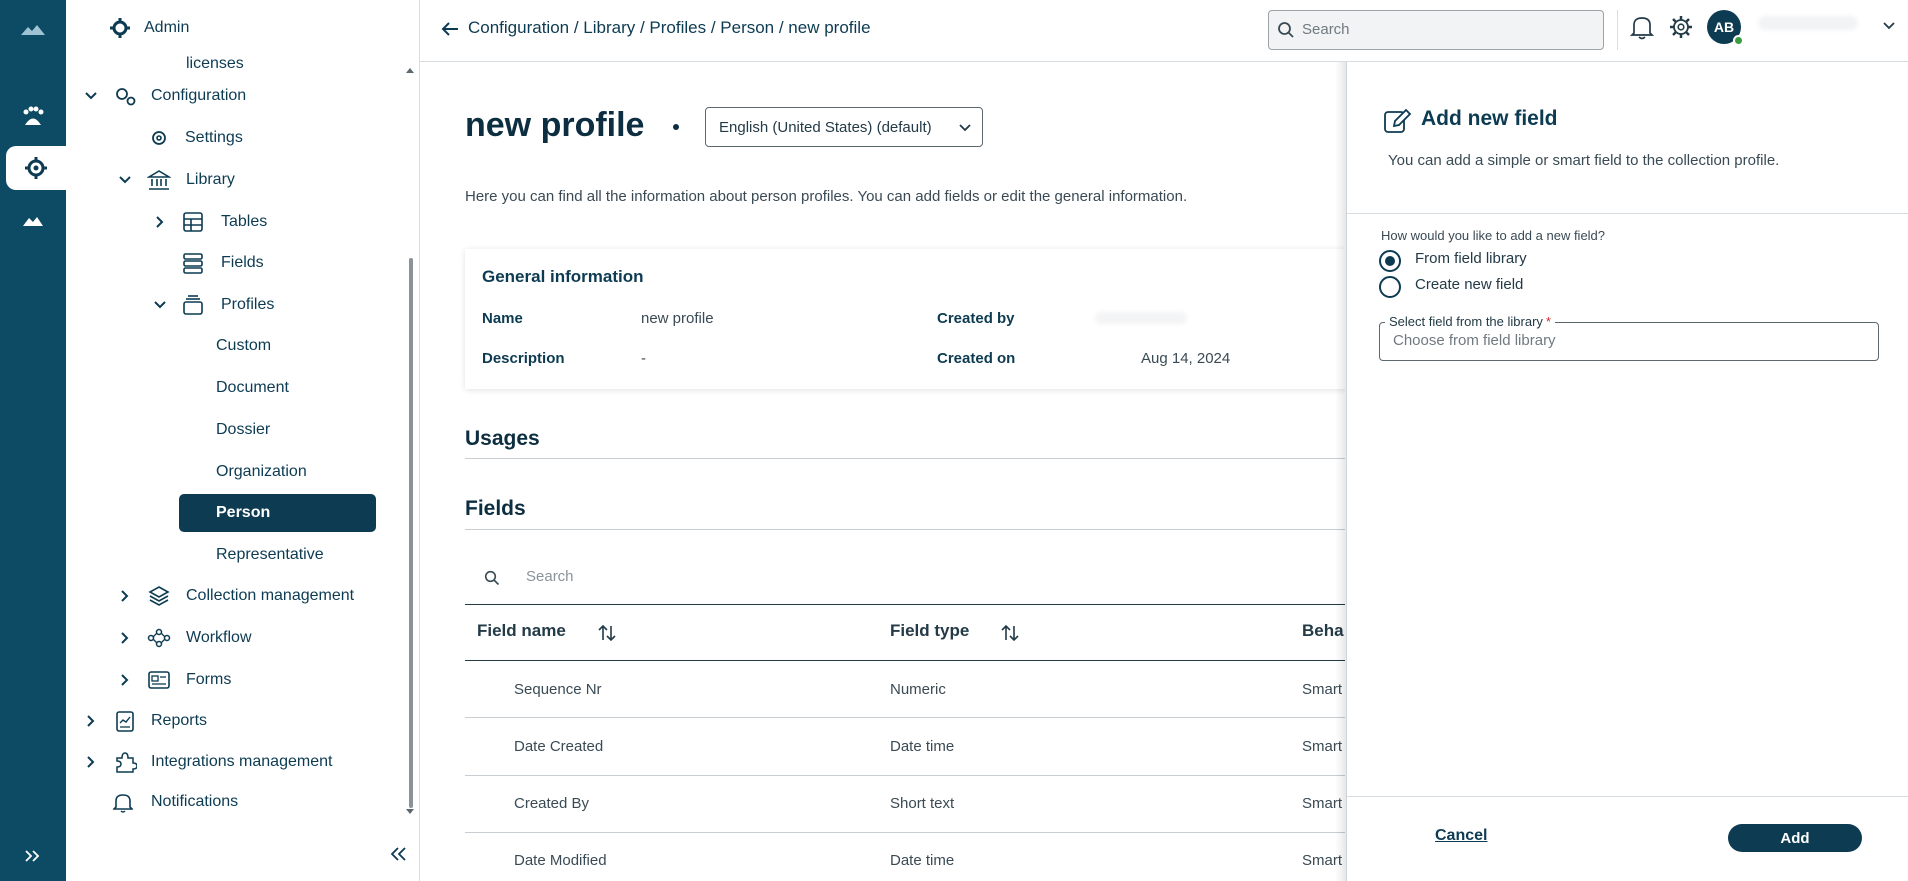  I want to click on sidebar-item-person: Person, so click(236, 513).